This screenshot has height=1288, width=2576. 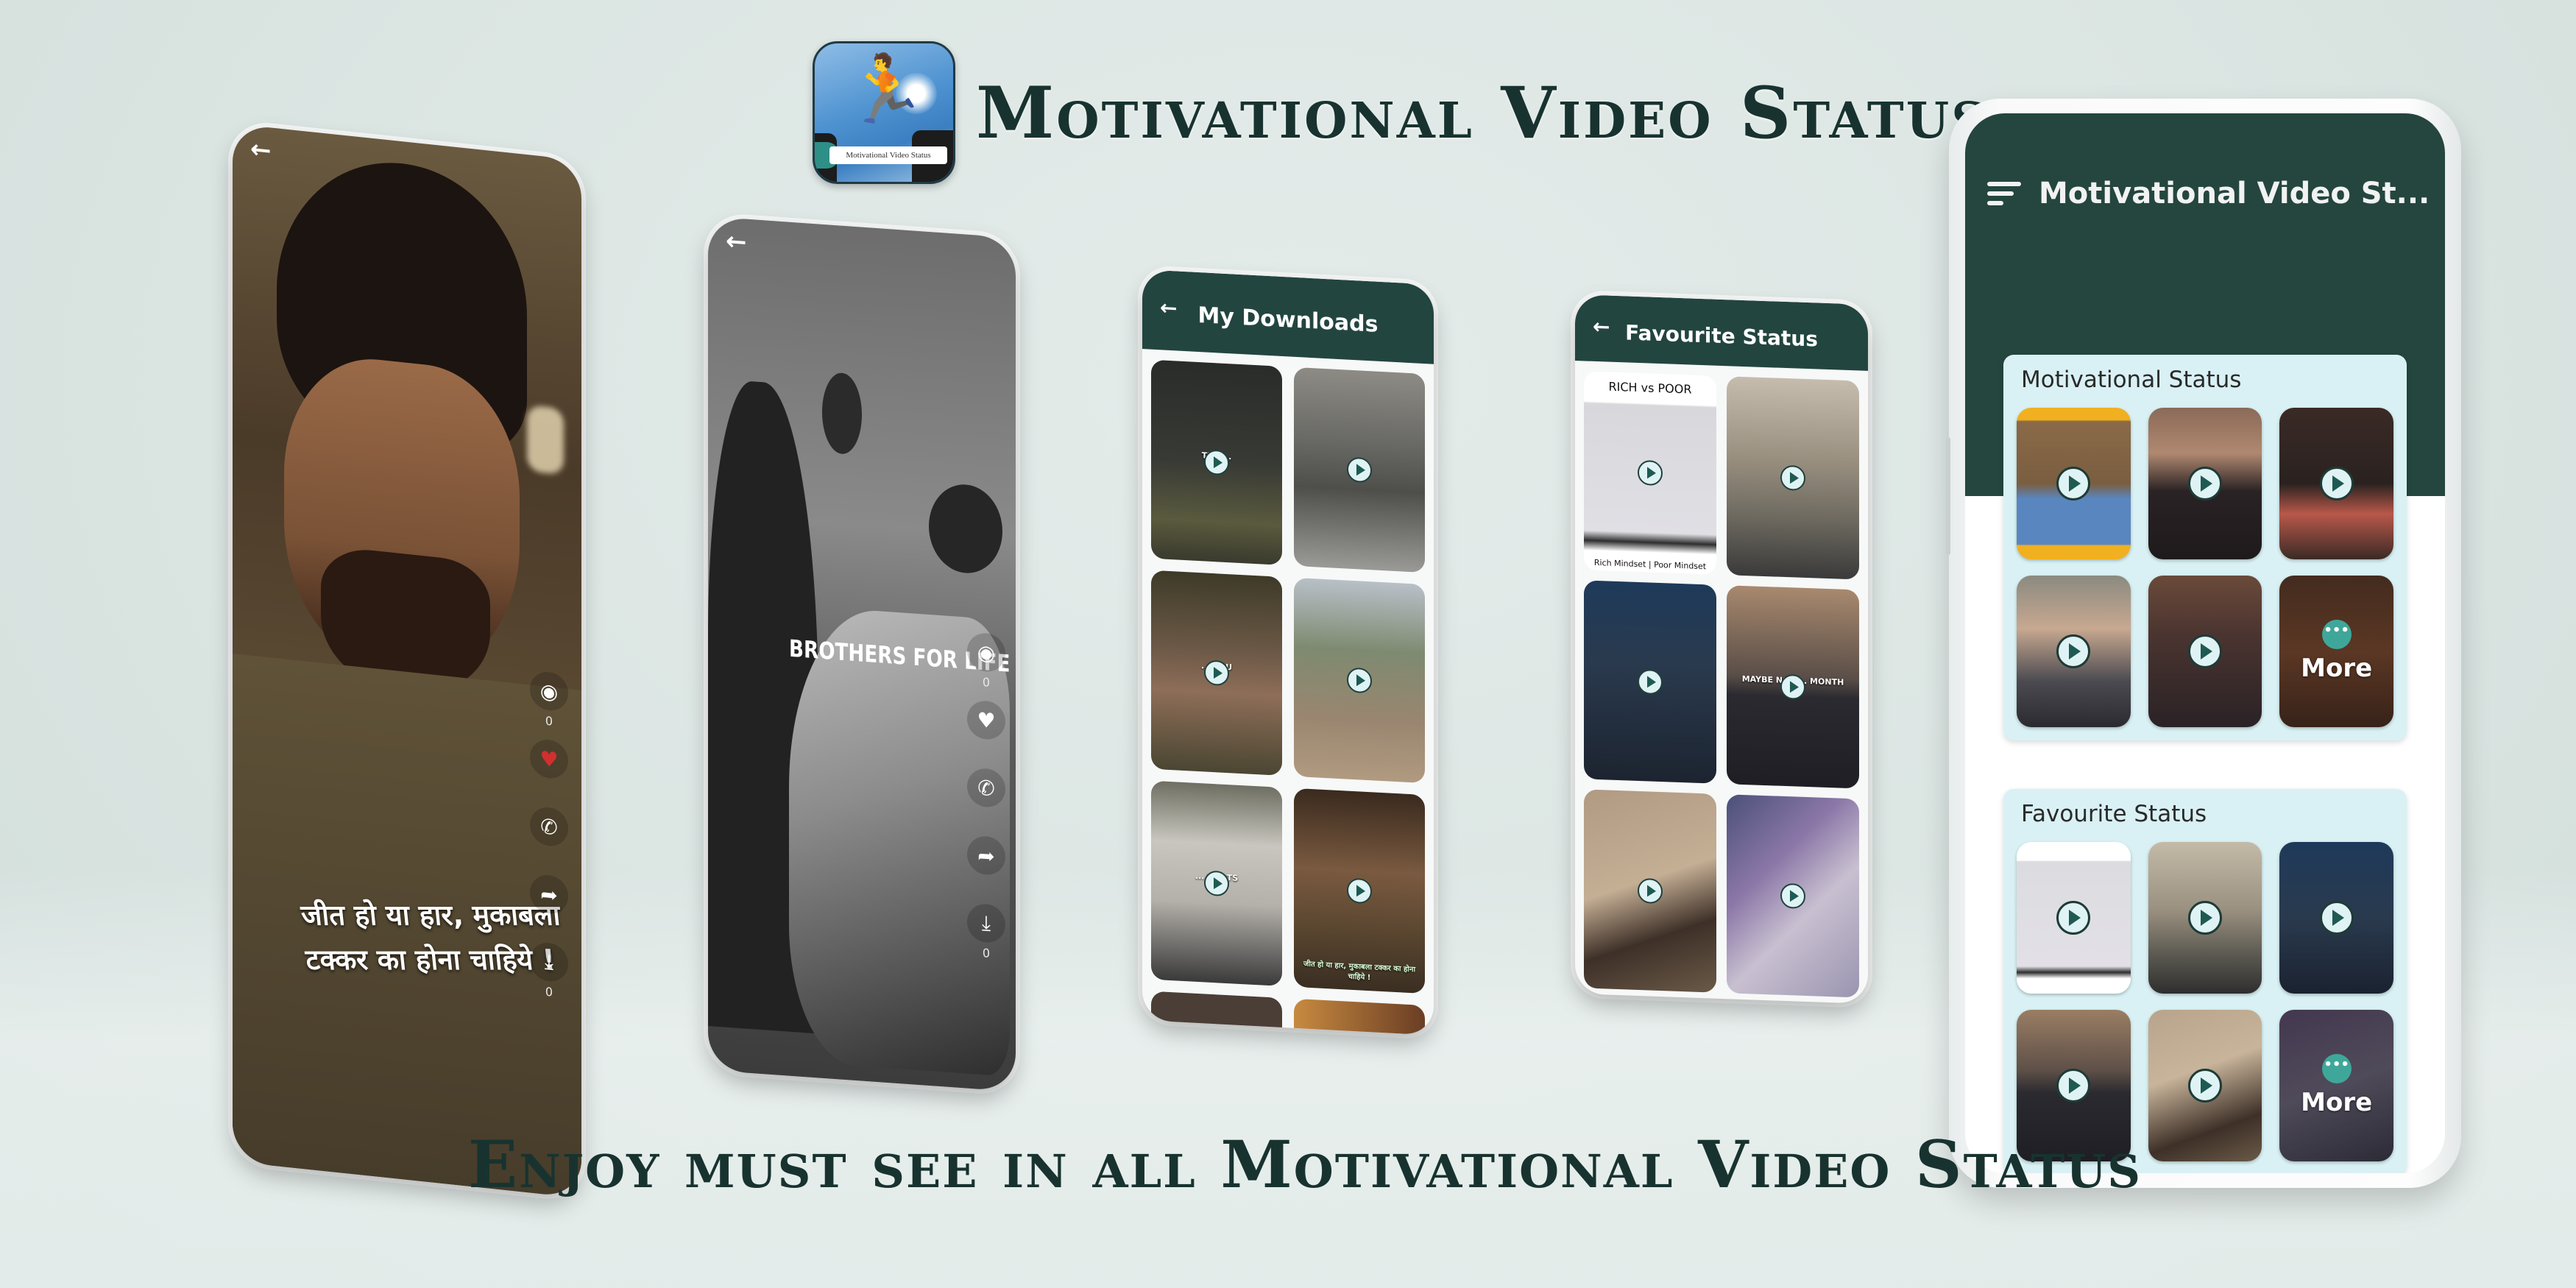 What do you see at coordinates (888, 155) in the screenshot?
I see `icon-banner-text: Motivational Video Status` at bounding box center [888, 155].